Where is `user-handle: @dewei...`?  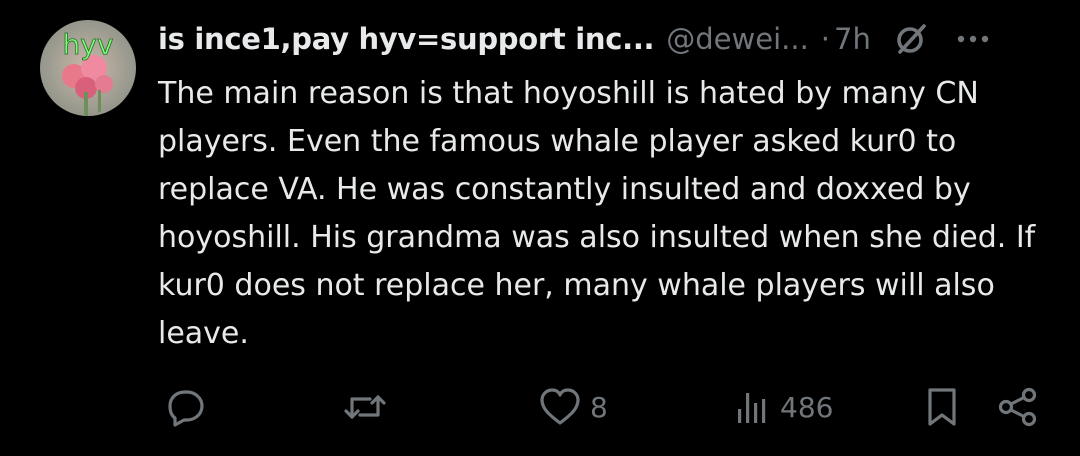 user-handle: @dewei... is located at coordinates (737, 39).